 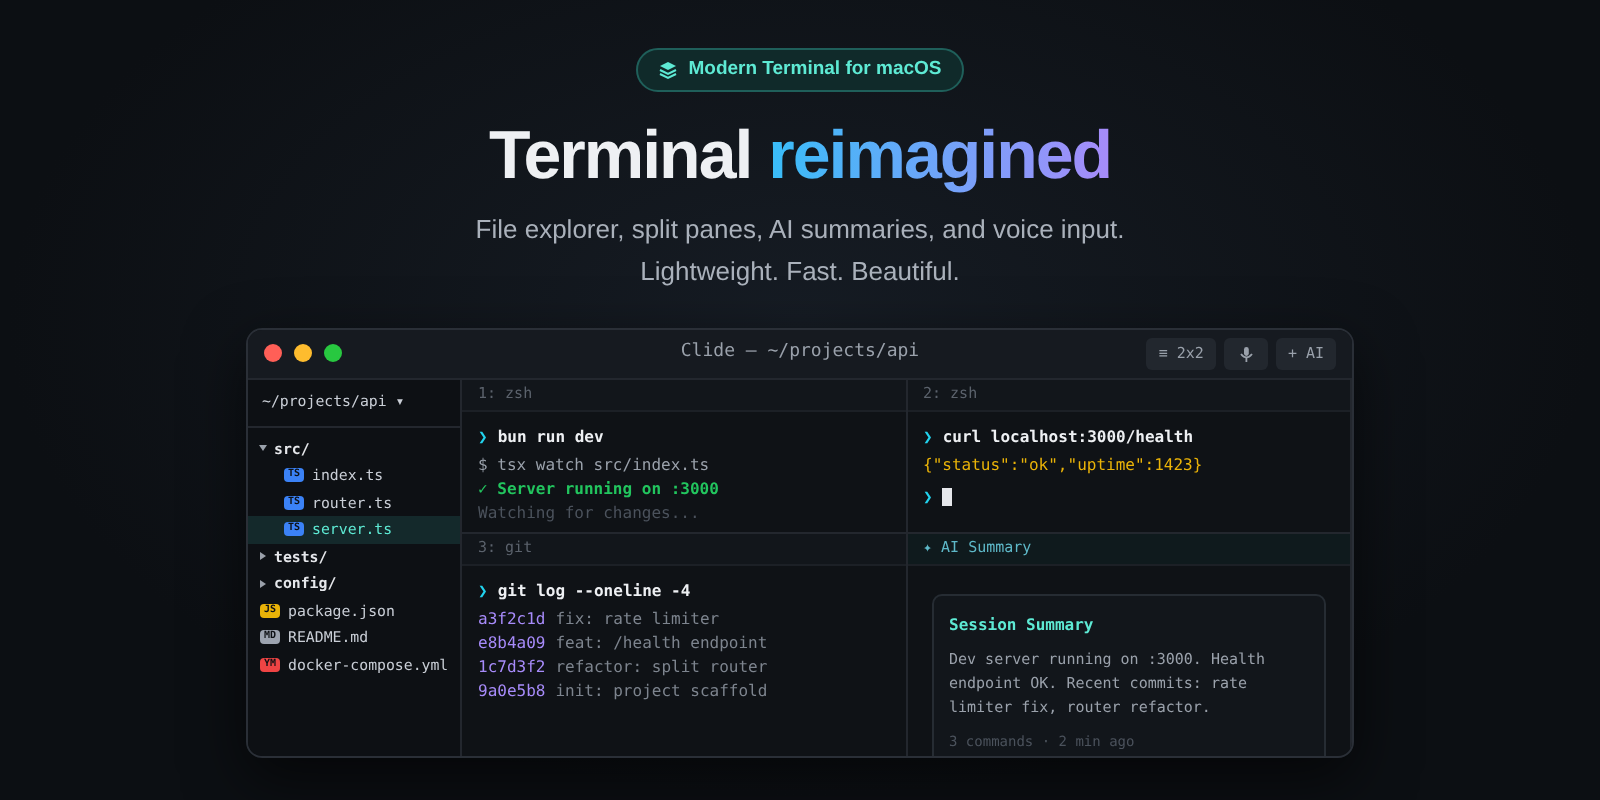 What do you see at coordinates (512, 667) in the screenshot?
I see `commit-hash: 1c7d3f2` at bounding box center [512, 667].